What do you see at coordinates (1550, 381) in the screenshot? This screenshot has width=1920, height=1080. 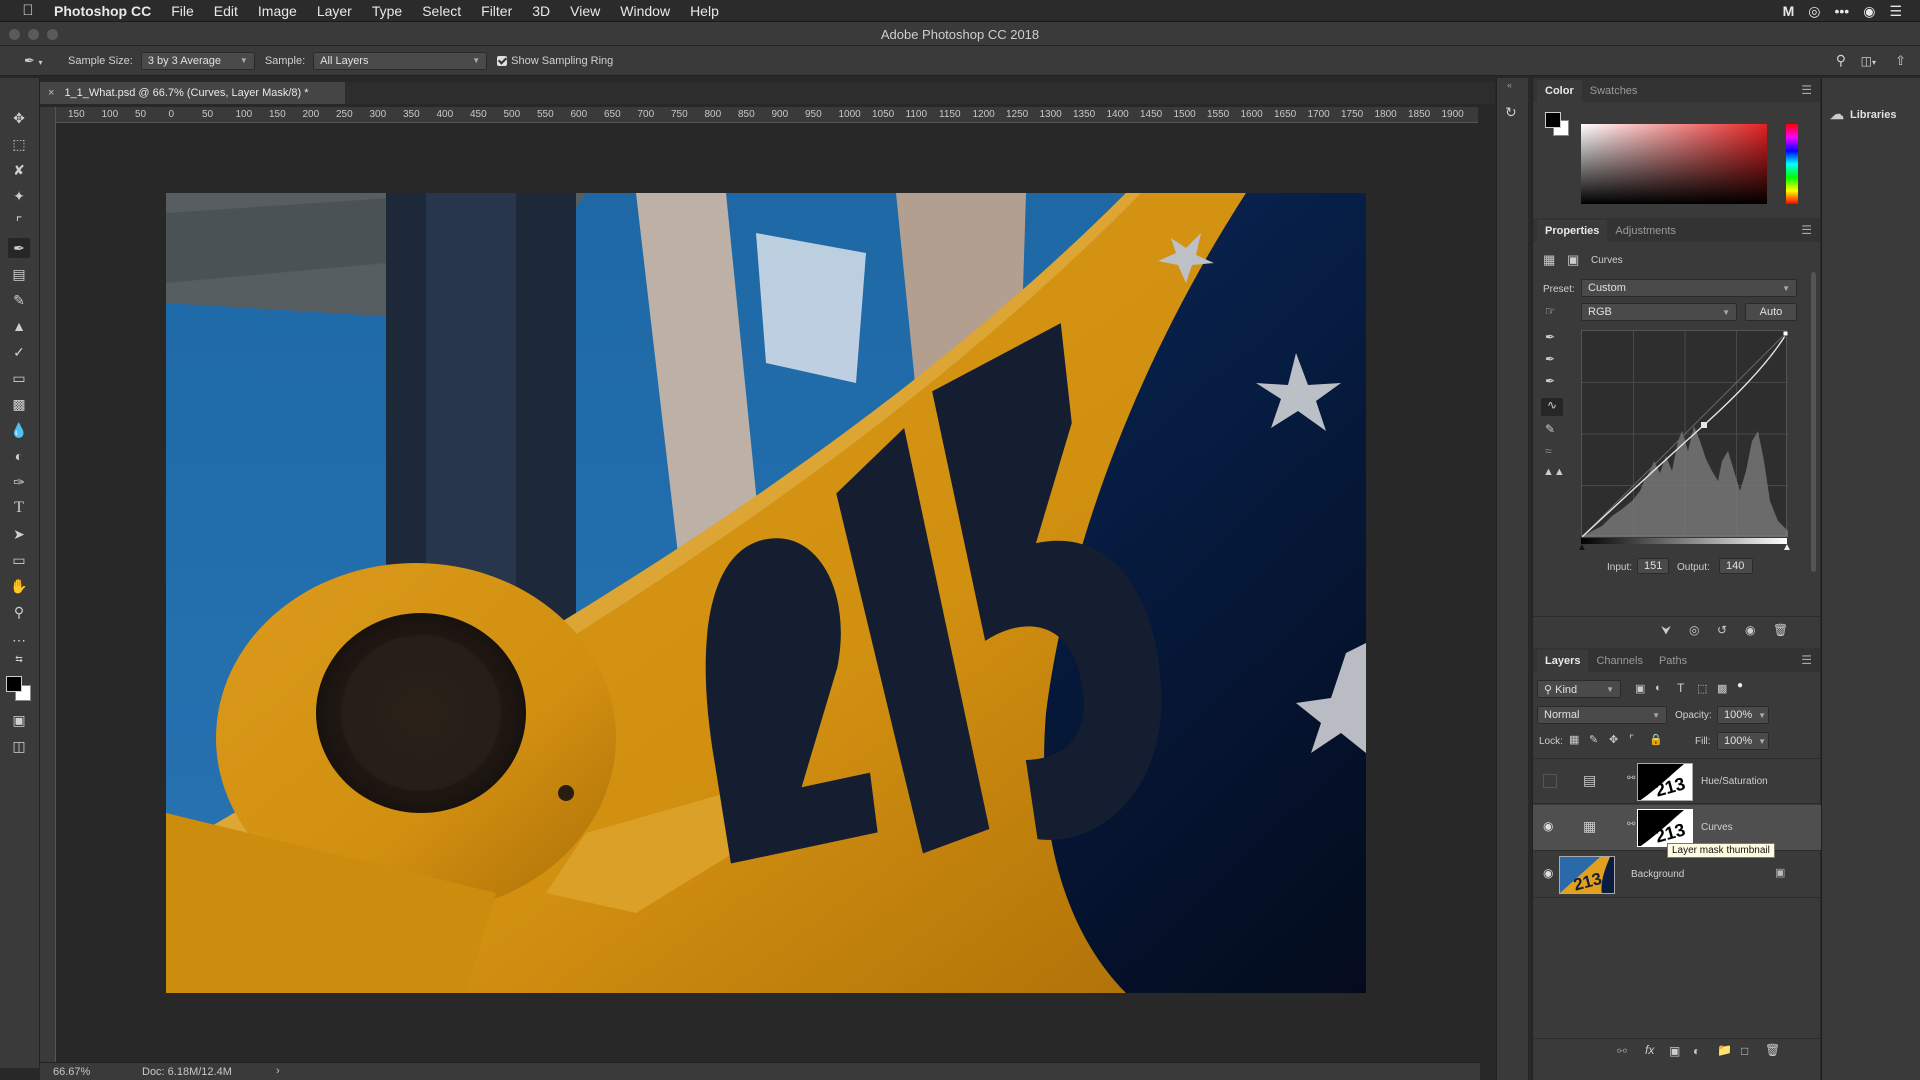 I see `white-point-eyedropper-icon: ✒` at bounding box center [1550, 381].